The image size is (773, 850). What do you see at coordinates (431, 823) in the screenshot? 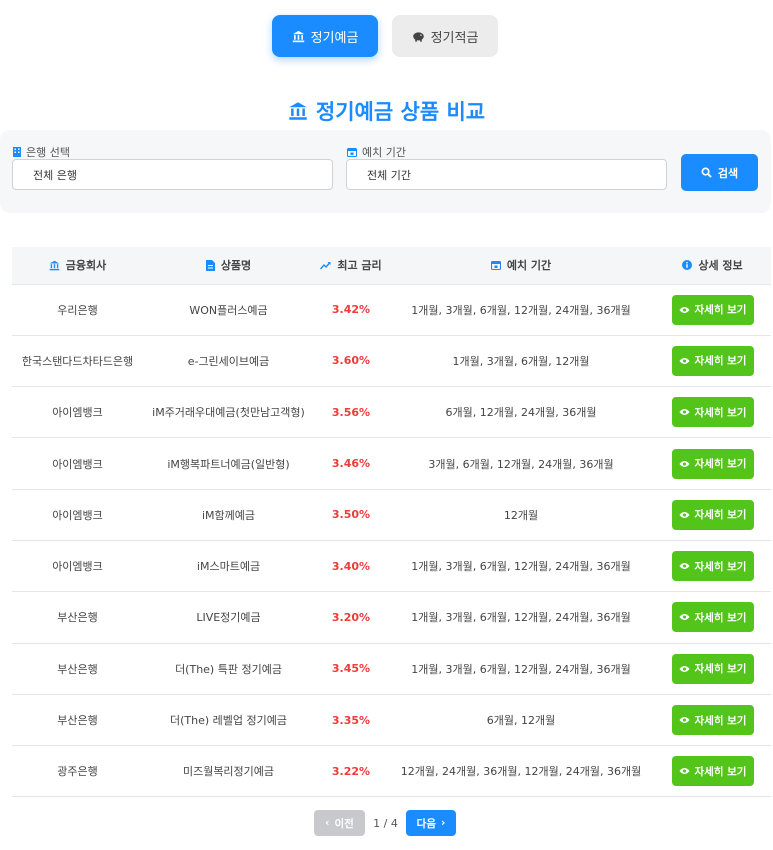
I see `next-page-button: 다음 ›` at bounding box center [431, 823].